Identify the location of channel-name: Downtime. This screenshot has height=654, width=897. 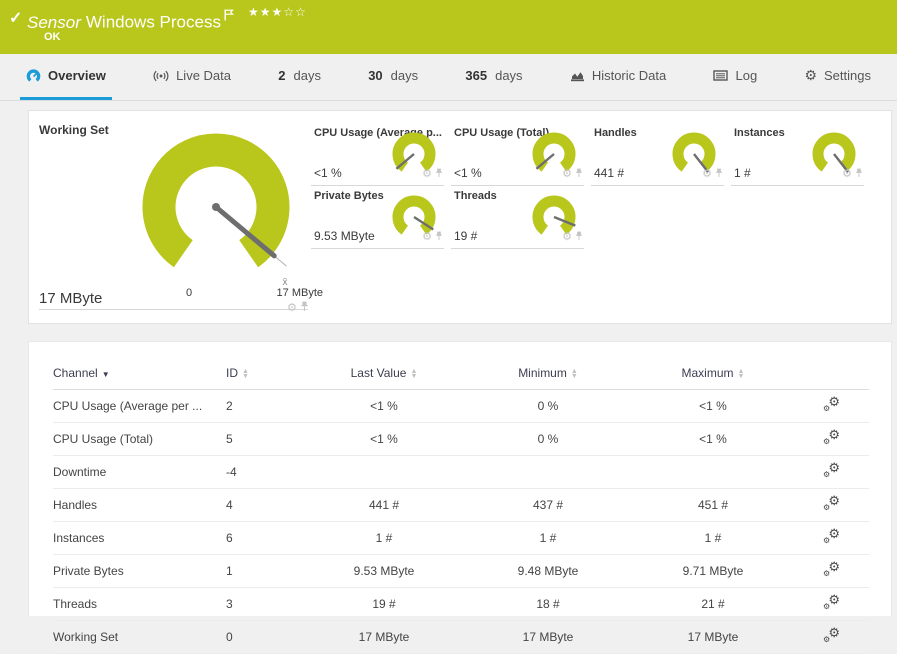
(139, 472).